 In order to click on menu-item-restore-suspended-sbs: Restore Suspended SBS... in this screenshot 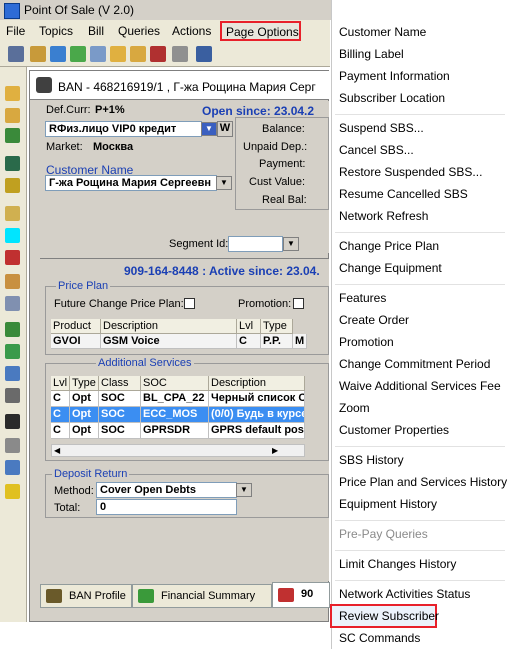, I will do `click(410, 172)`.